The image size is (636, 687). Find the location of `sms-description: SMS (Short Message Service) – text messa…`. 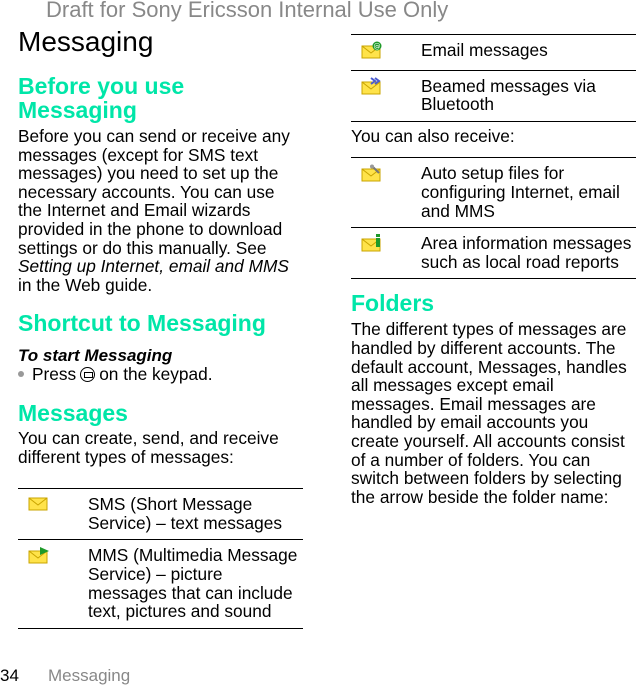

sms-description: SMS (Short Message Service) – text messa… is located at coordinates (195, 514).